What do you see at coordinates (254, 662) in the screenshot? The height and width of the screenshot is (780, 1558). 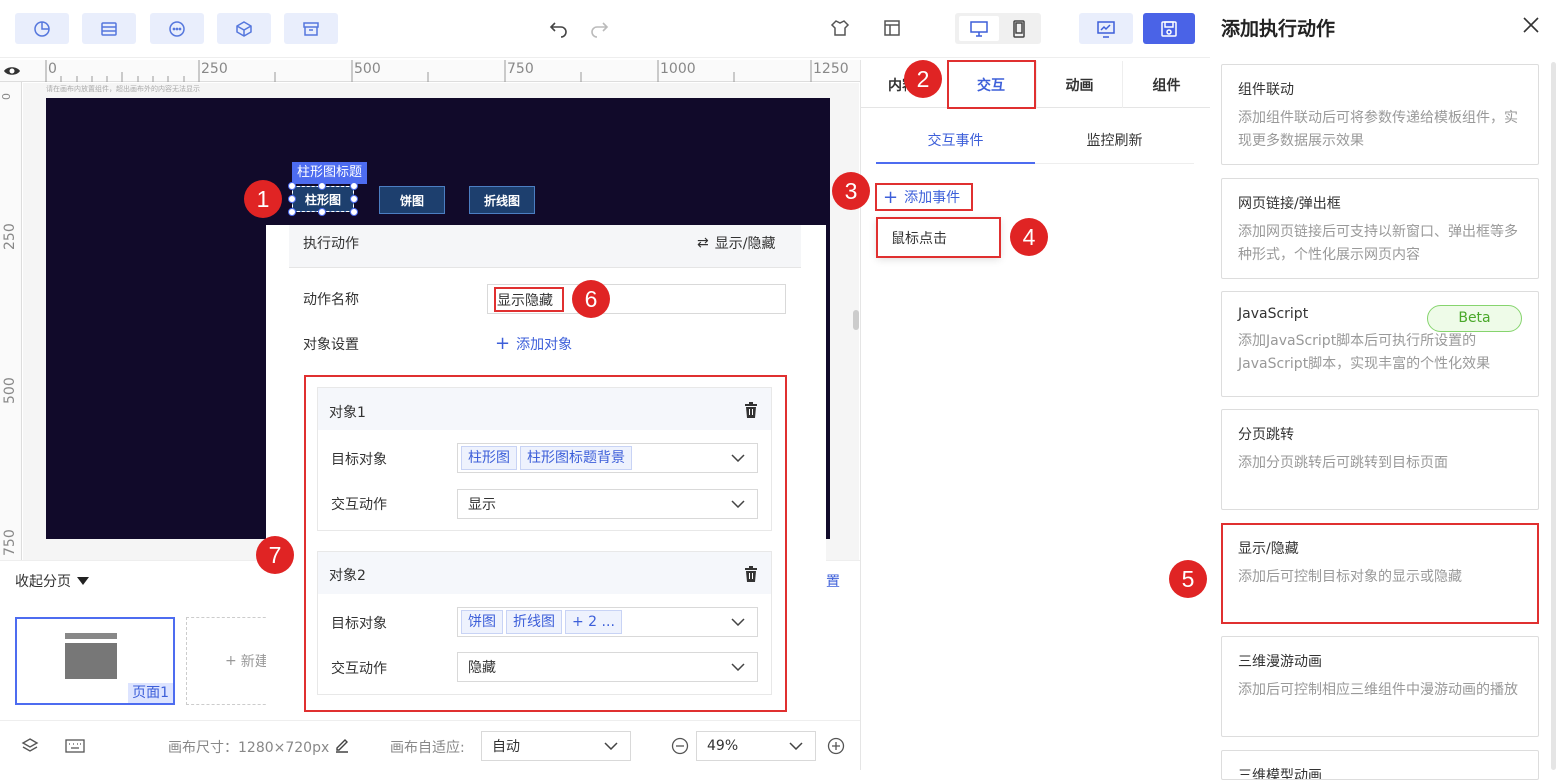 I see `new-page-label: 新建` at bounding box center [254, 662].